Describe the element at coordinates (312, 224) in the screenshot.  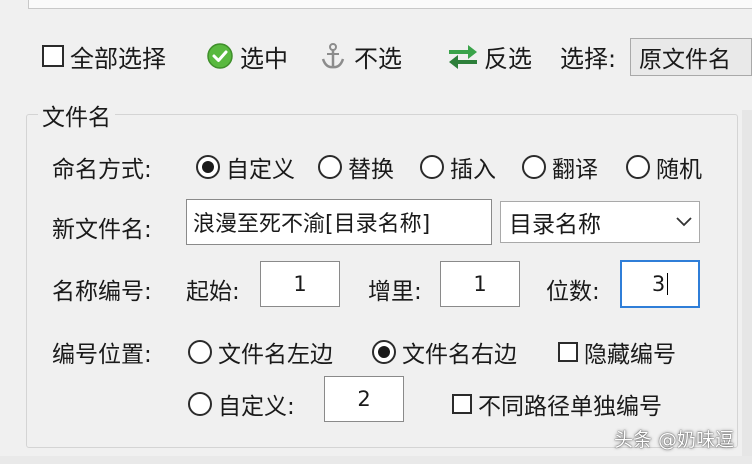
I see `new-name-value: 浪漫至死不渝[目录名称]` at that location.